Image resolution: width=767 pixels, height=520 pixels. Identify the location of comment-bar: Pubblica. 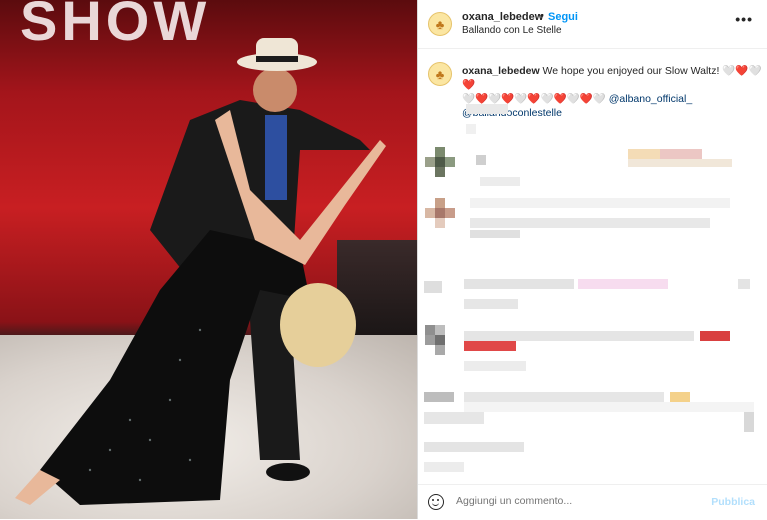
(592, 502).